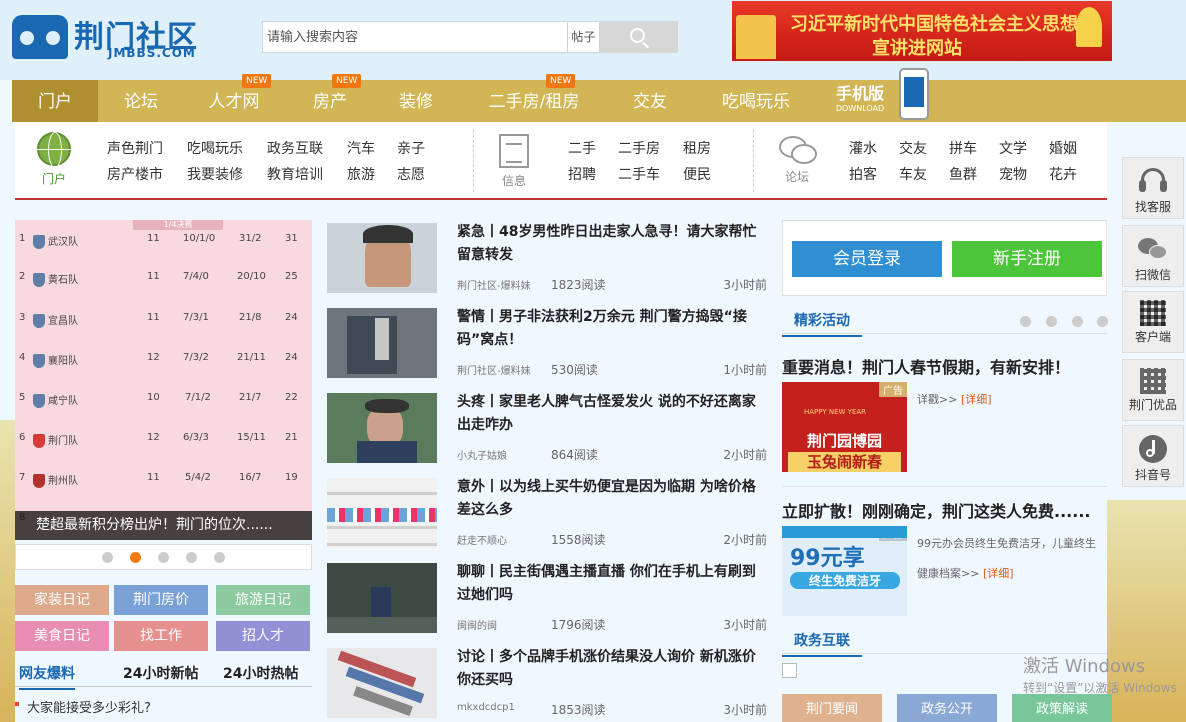 The image size is (1186, 722). Describe the element at coordinates (135, 148) in the screenshot. I see `cat-link: 声色荆门` at that location.